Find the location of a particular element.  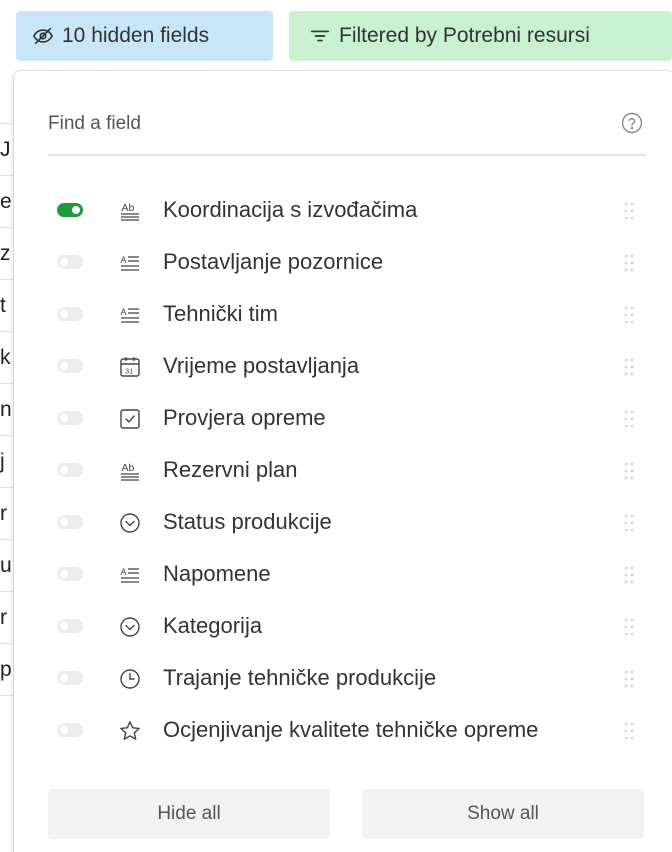

field-label: Kategorija is located at coordinates (213, 625).